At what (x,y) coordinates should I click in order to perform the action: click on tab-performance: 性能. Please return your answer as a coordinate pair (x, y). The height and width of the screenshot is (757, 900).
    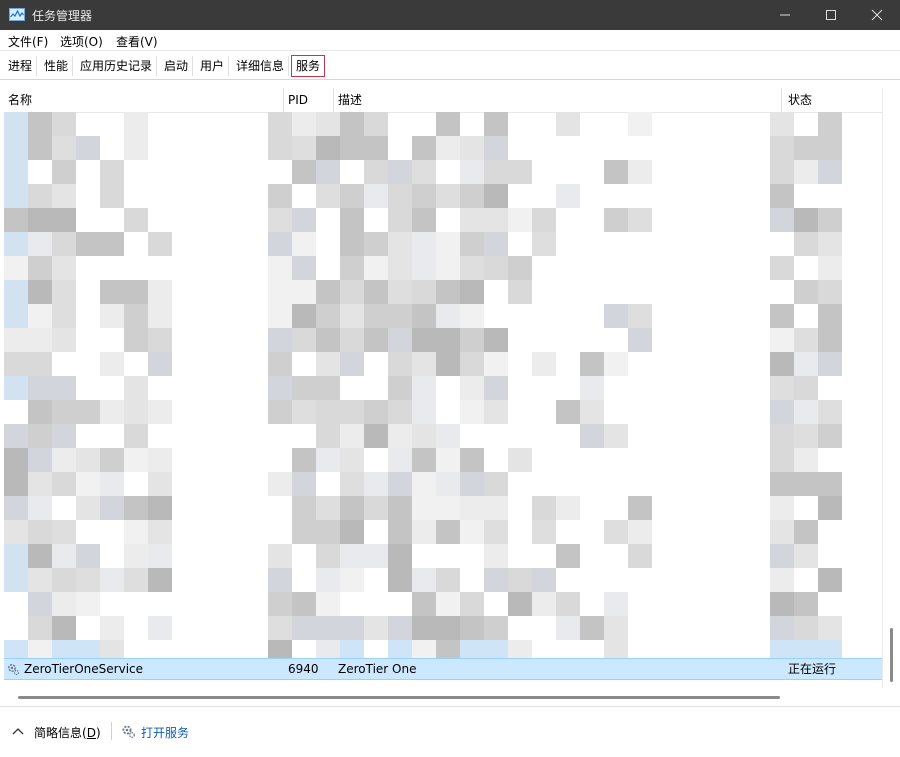
    Looking at the image, I should click on (57, 66).